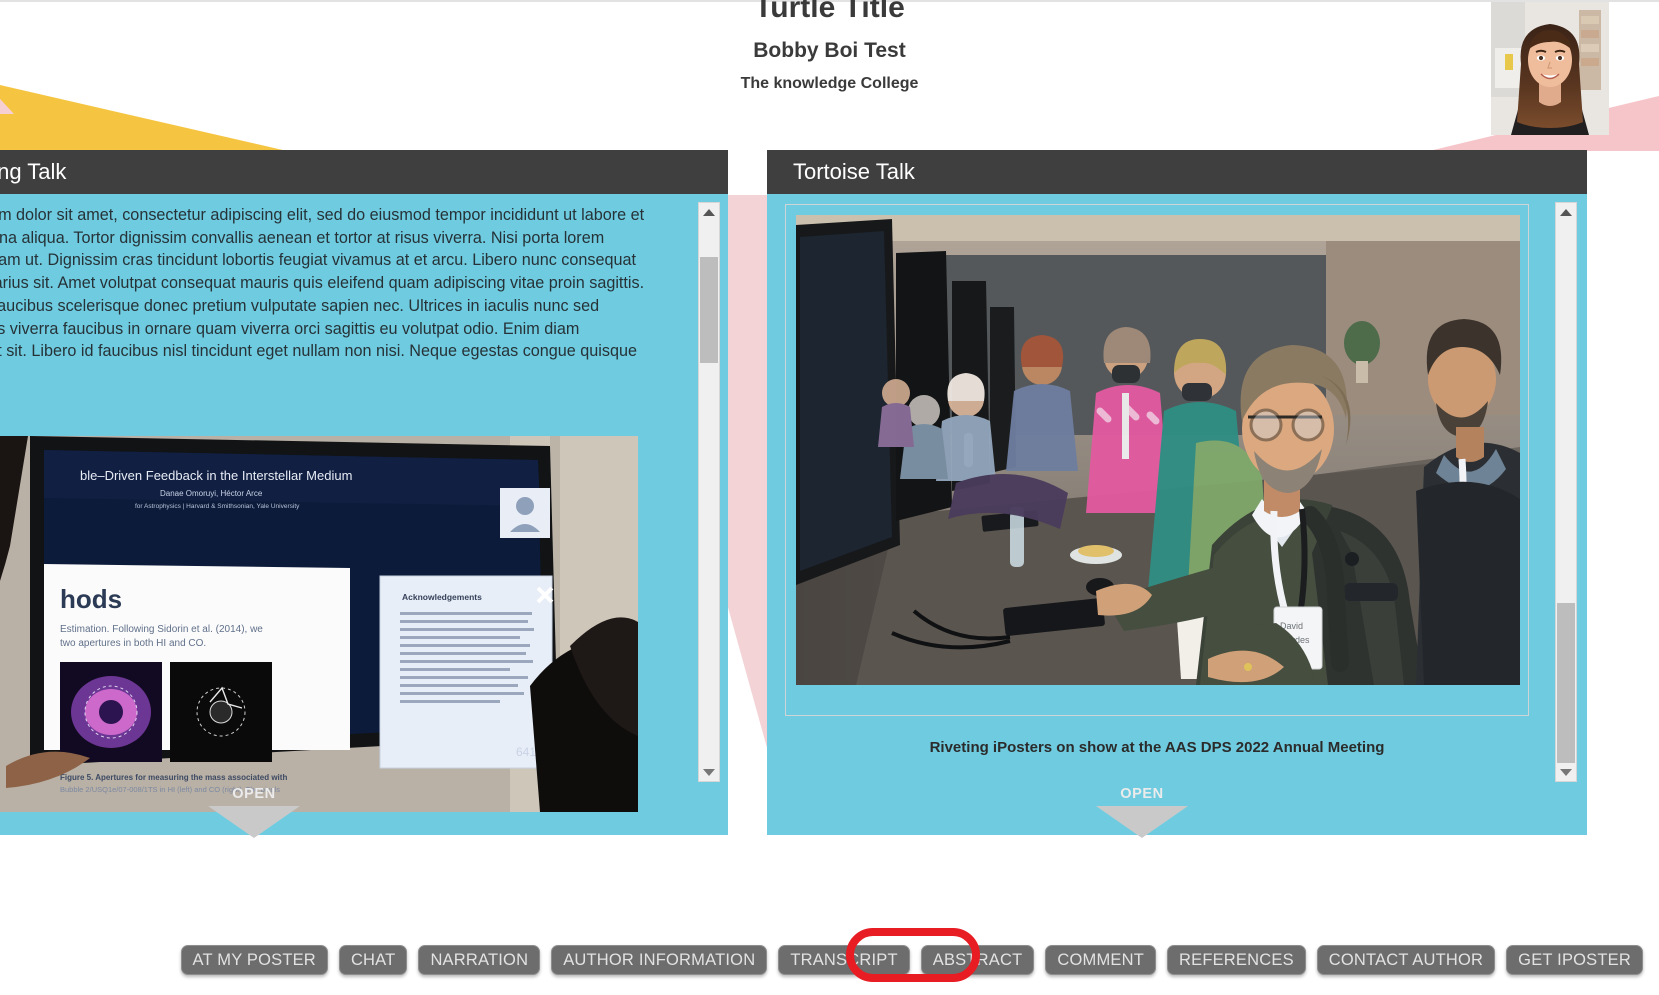  I want to click on svg-text: Danae Omoruyi, Héctor Arce, so click(211, 493).